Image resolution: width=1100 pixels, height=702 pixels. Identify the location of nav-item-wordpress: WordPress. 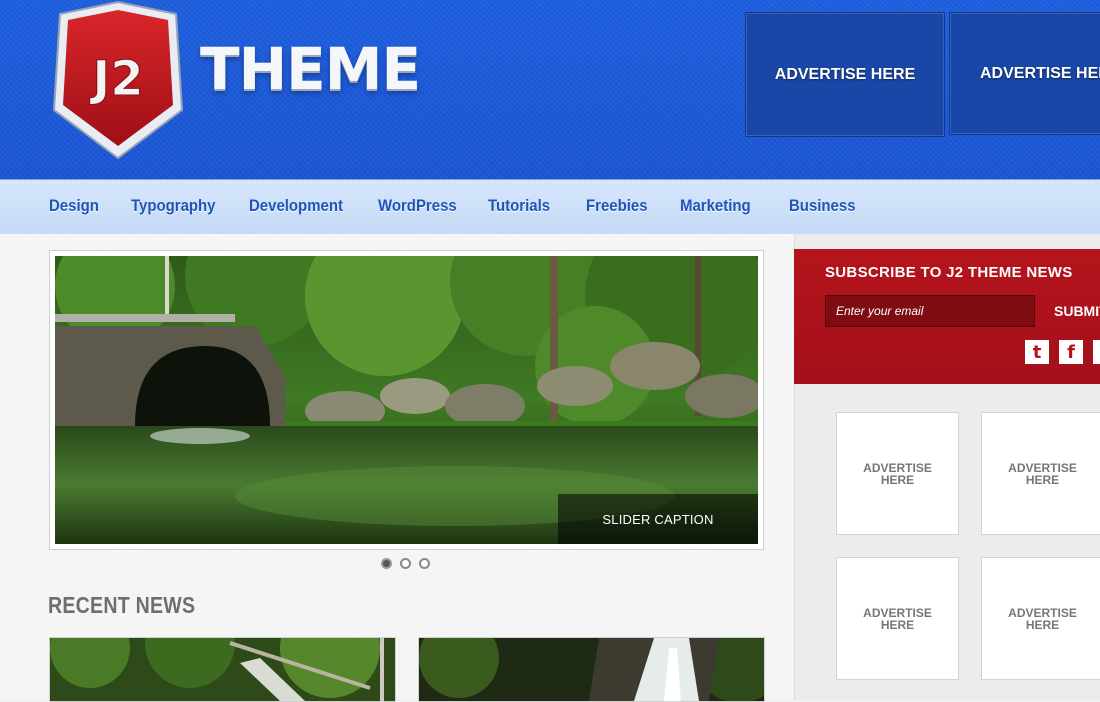
(417, 206).